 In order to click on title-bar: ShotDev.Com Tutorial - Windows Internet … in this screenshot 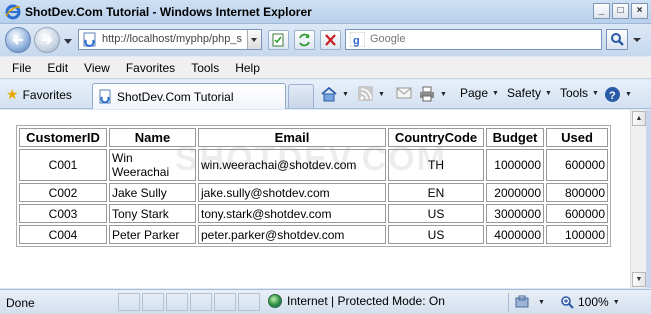, I will do `click(325, 12)`.